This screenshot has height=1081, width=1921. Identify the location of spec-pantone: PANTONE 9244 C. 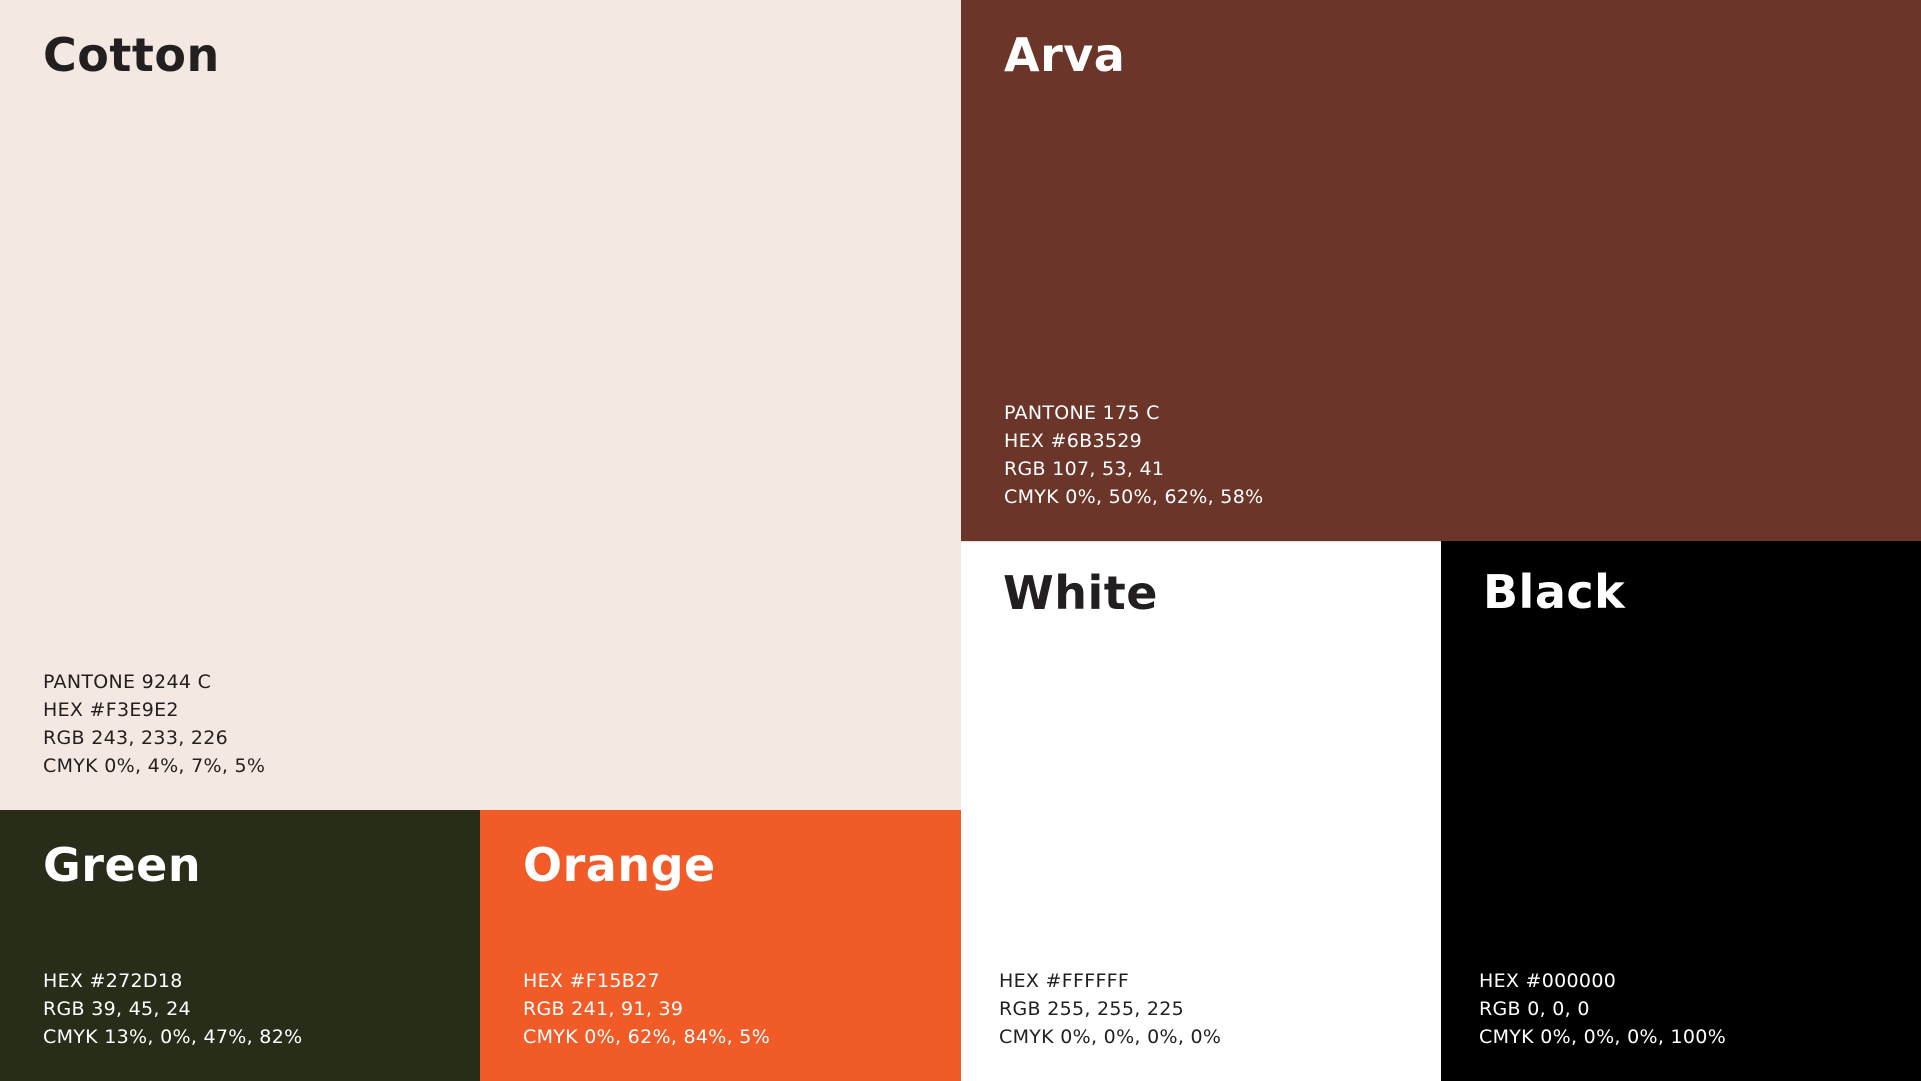
(127, 682).